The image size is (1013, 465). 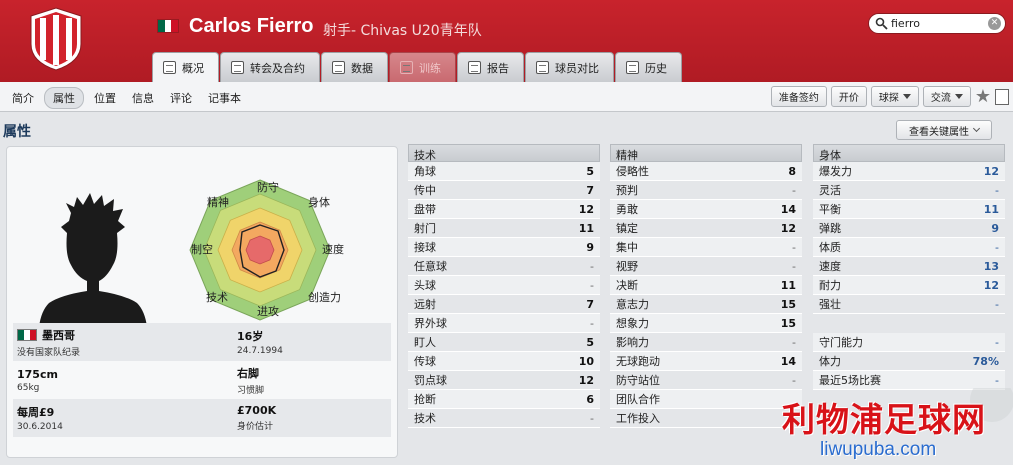 I want to click on scout-dropdown: 球探, so click(x=894, y=96).